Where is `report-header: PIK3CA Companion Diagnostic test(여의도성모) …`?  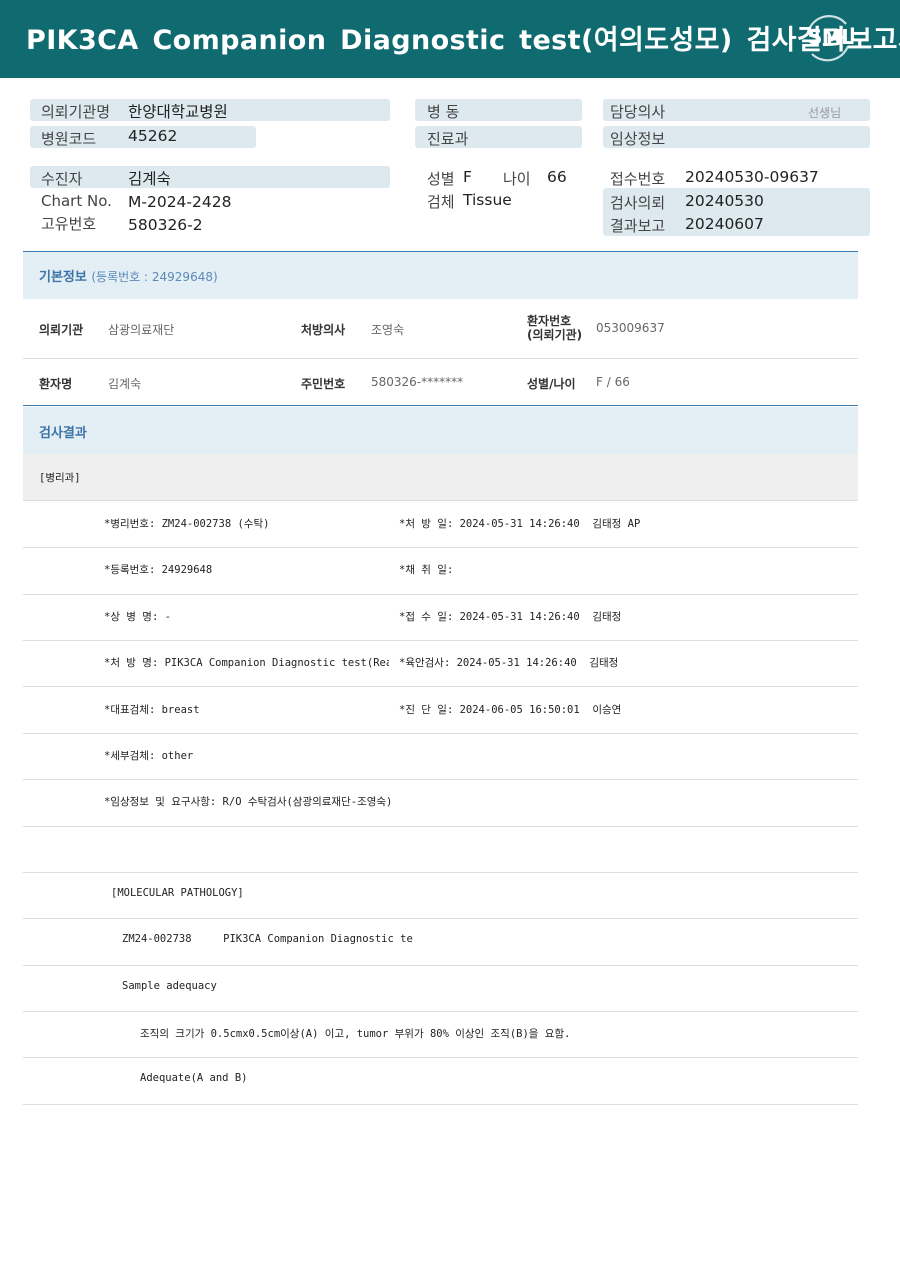
report-header: PIK3CA Companion Diagnostic test(여의도성모) … is located at coordinates (450, 39).